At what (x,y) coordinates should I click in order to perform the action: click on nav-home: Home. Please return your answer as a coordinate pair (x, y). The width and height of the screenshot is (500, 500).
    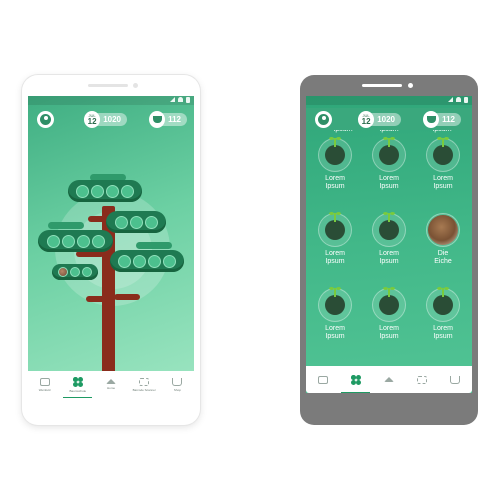
    Looking at the image, I should click on (110, 384).